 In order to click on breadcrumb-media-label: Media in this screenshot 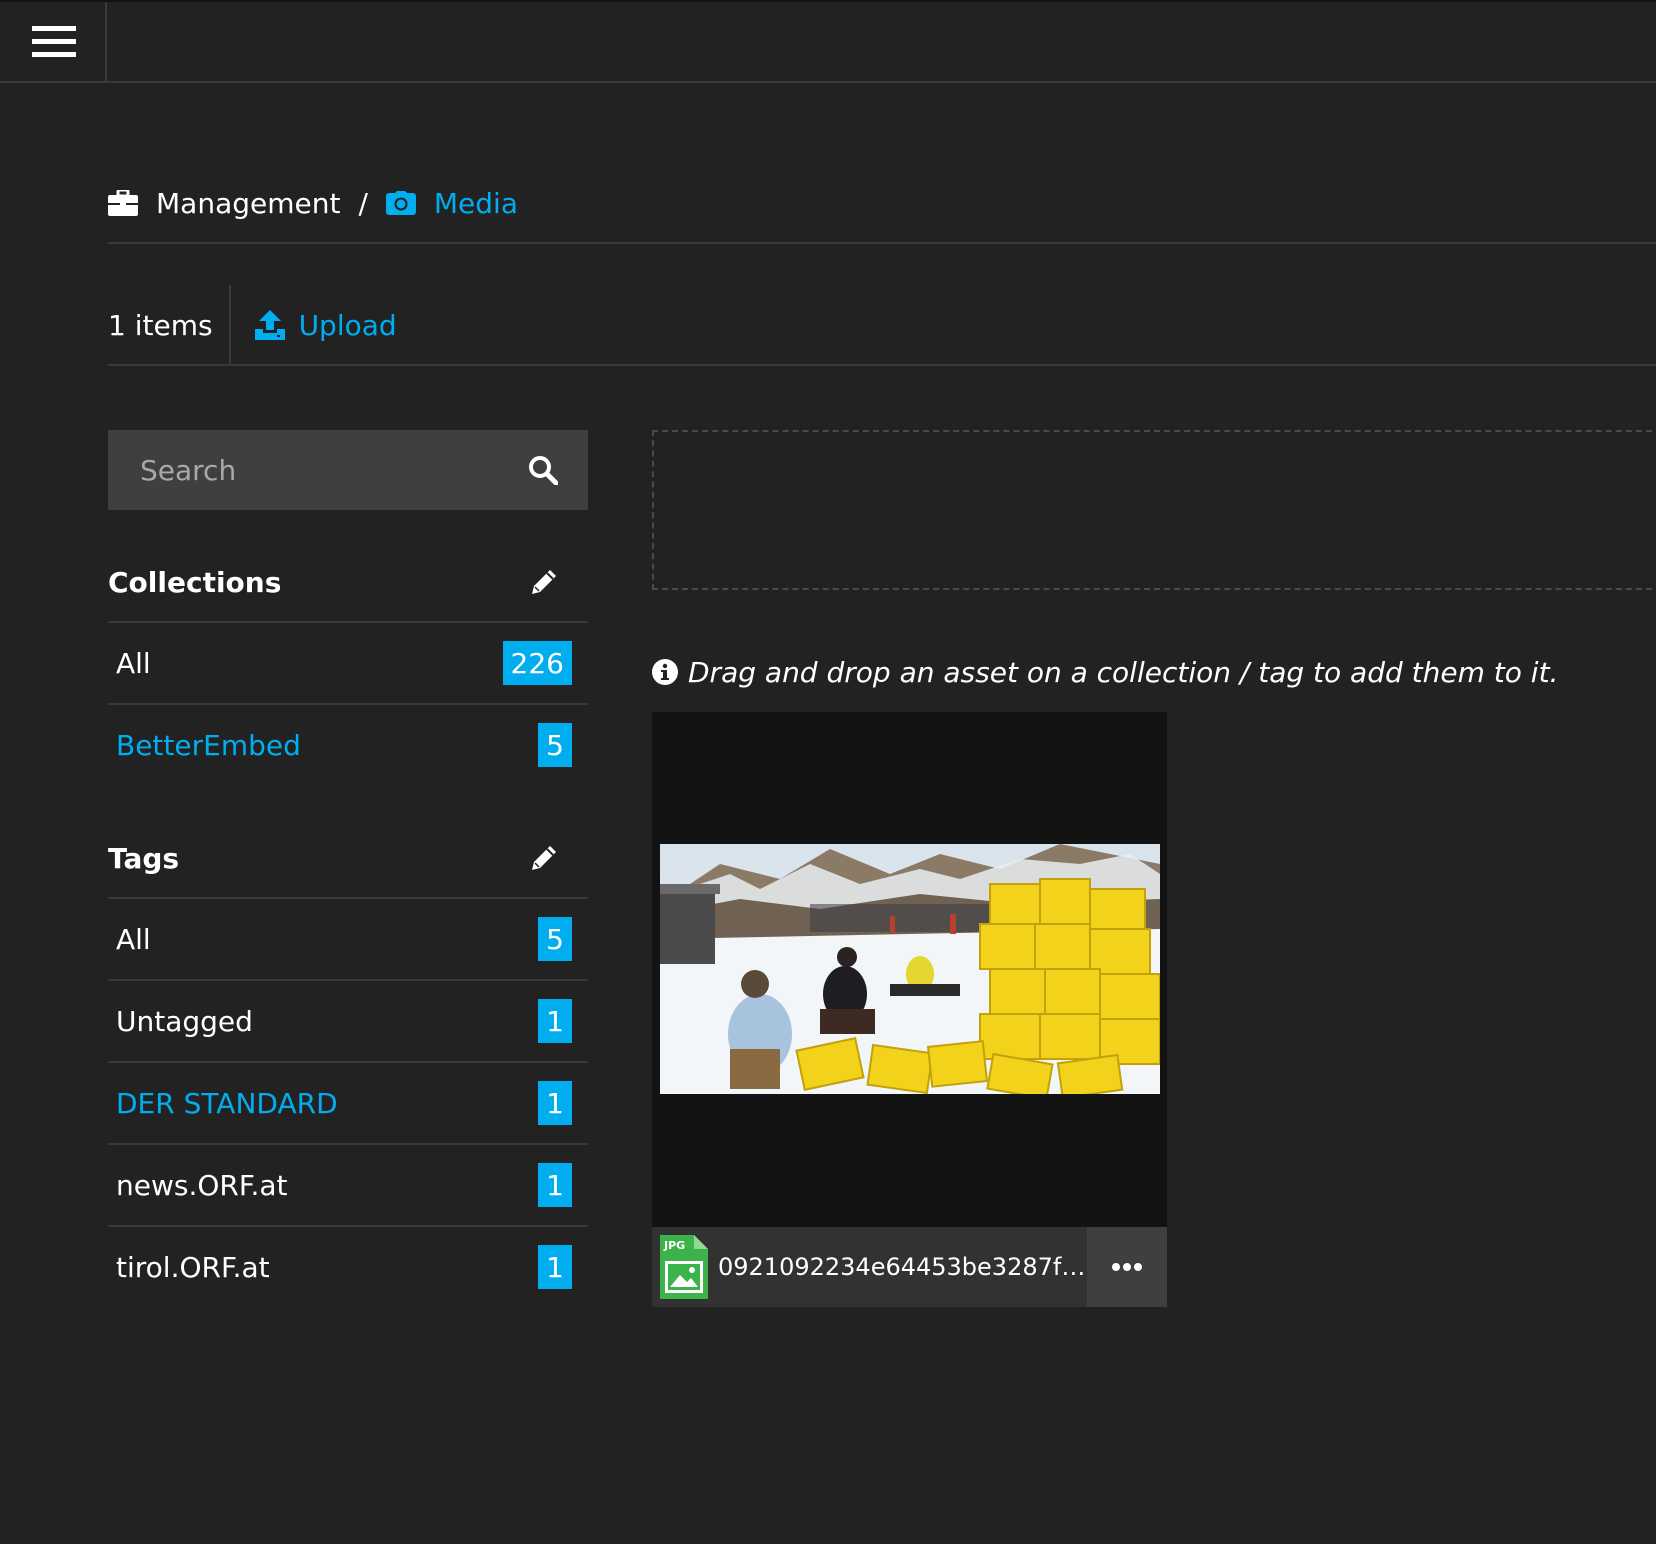, I will do `click(475, 203)`.